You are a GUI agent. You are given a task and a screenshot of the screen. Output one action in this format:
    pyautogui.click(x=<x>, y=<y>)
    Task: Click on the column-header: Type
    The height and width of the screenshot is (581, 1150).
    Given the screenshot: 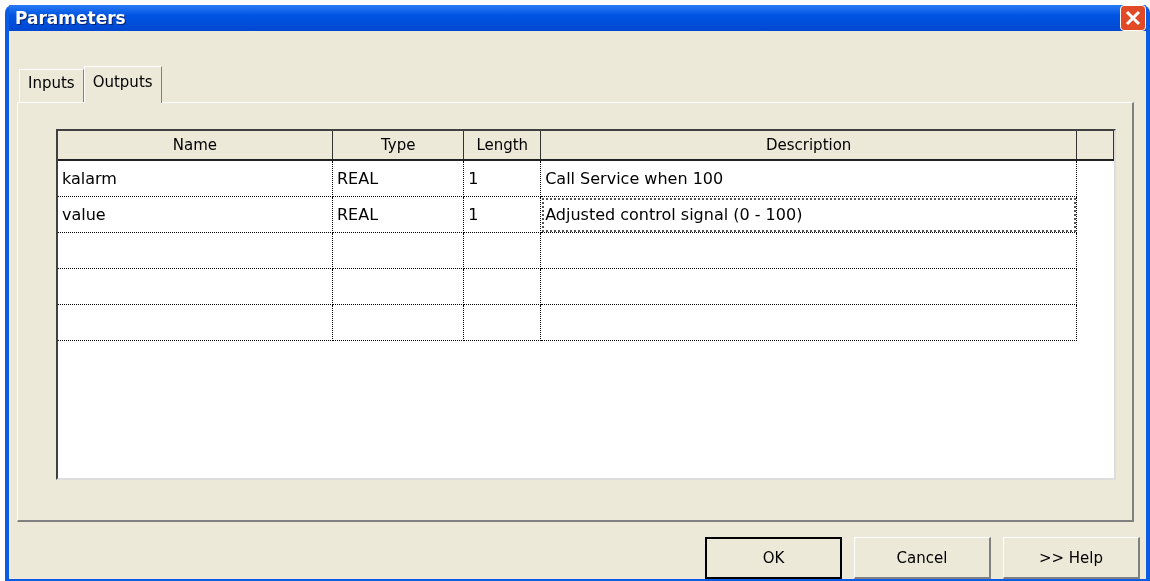 What is the action you would take?
    pyautogui.click(x=398, y=145)
    